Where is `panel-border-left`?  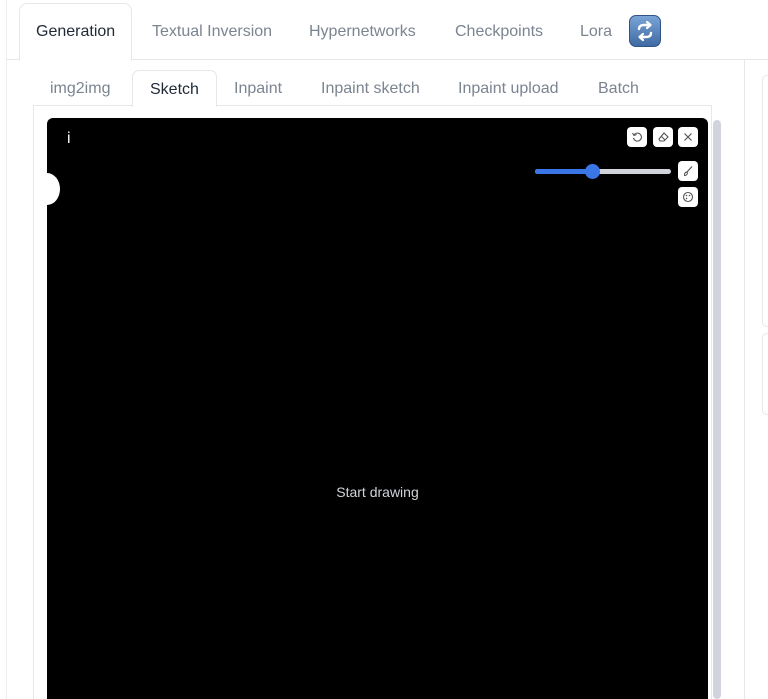
panel-border-left is located at coordinates (33, 402).